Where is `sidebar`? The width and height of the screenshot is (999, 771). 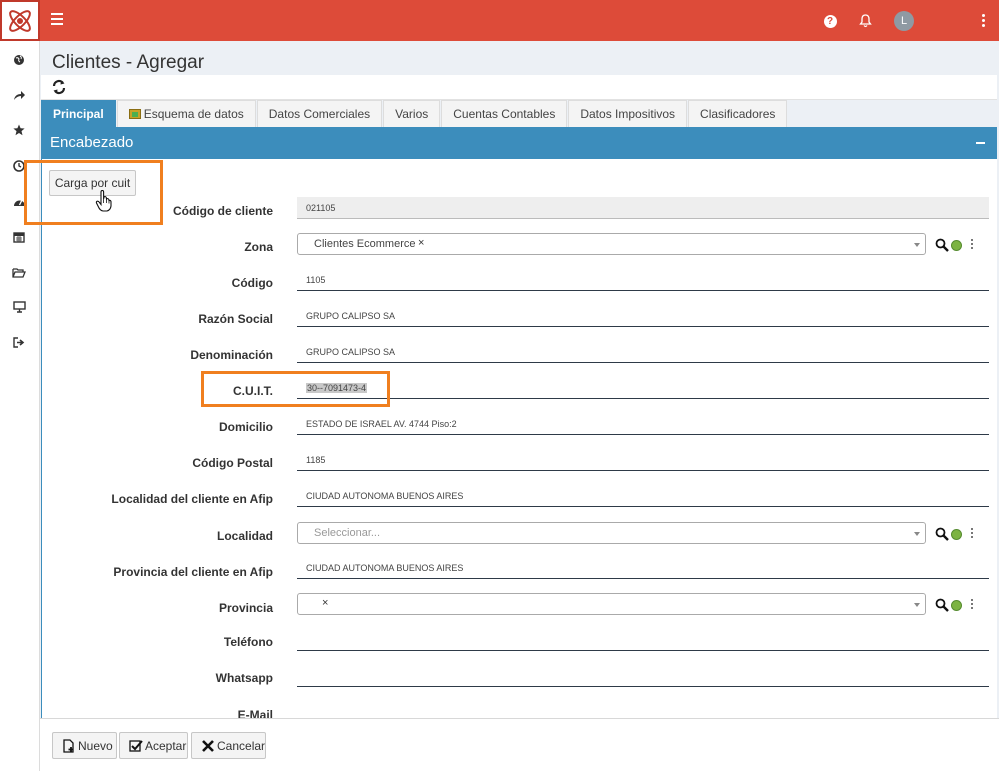
sidebar is located at coordinates (20, 406).